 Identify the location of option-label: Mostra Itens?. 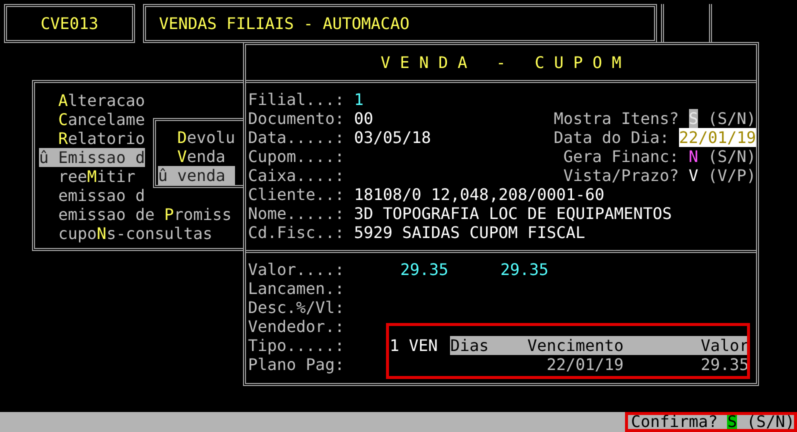
(616, 118).